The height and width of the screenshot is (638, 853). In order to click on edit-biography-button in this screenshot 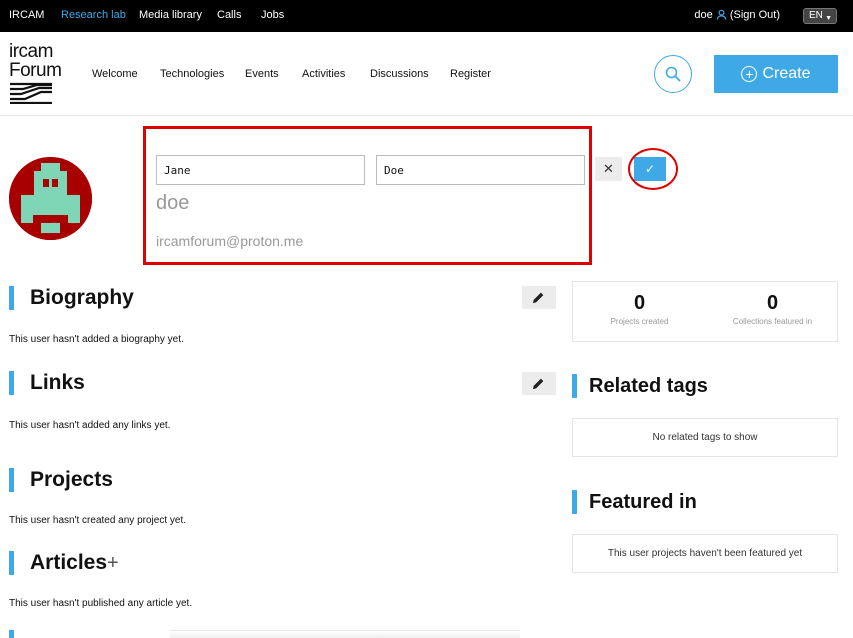, I will do `click(539, 297)`.